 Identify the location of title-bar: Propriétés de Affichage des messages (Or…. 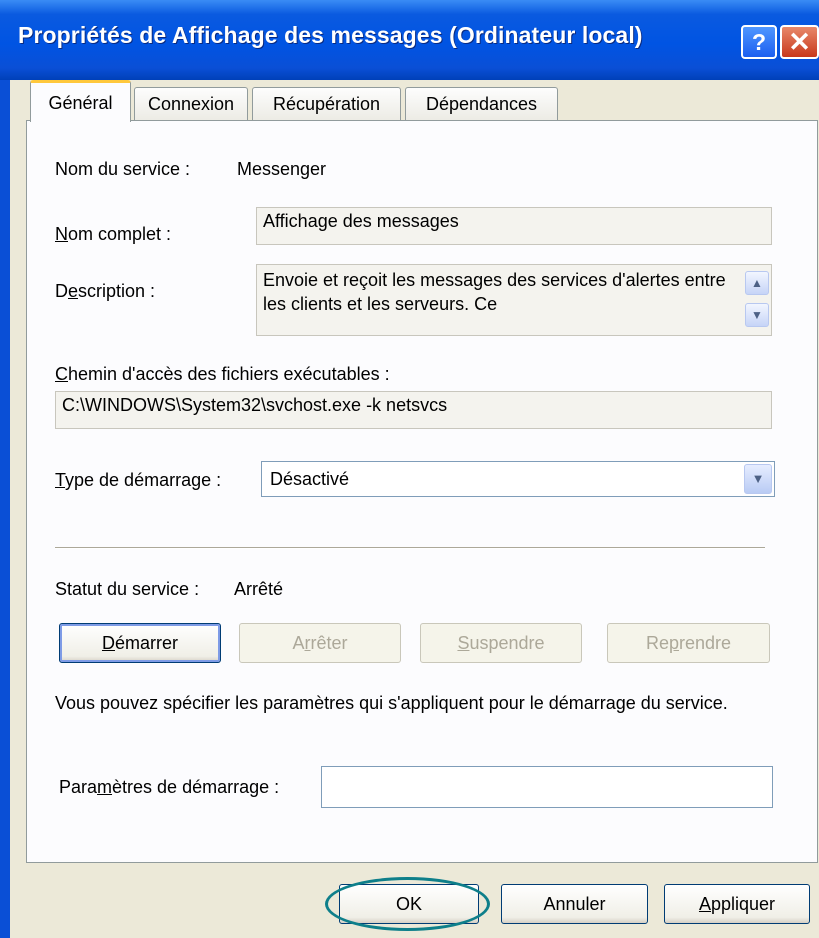
(409, 40).